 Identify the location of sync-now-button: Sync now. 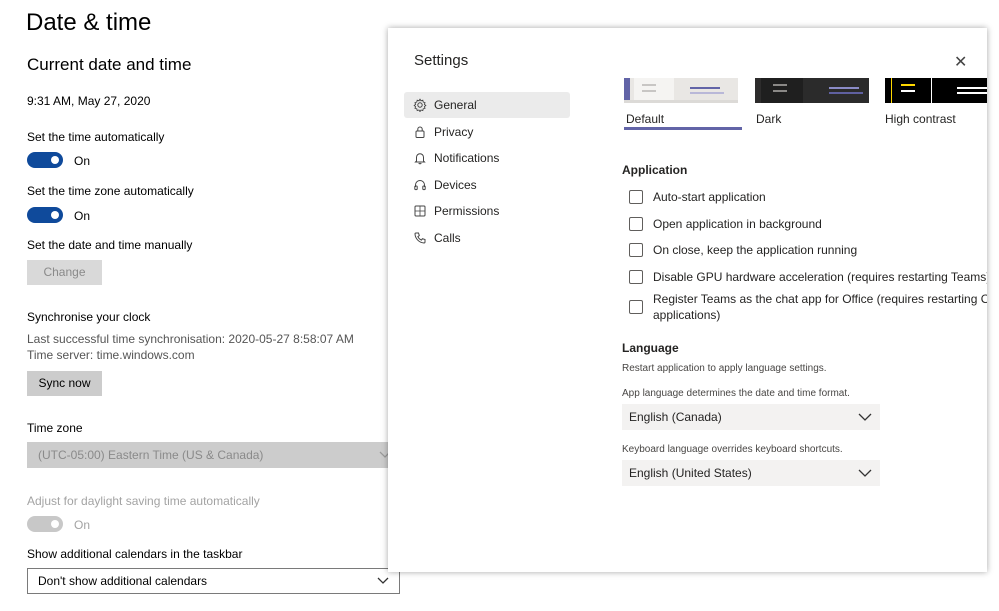
(64, 383).